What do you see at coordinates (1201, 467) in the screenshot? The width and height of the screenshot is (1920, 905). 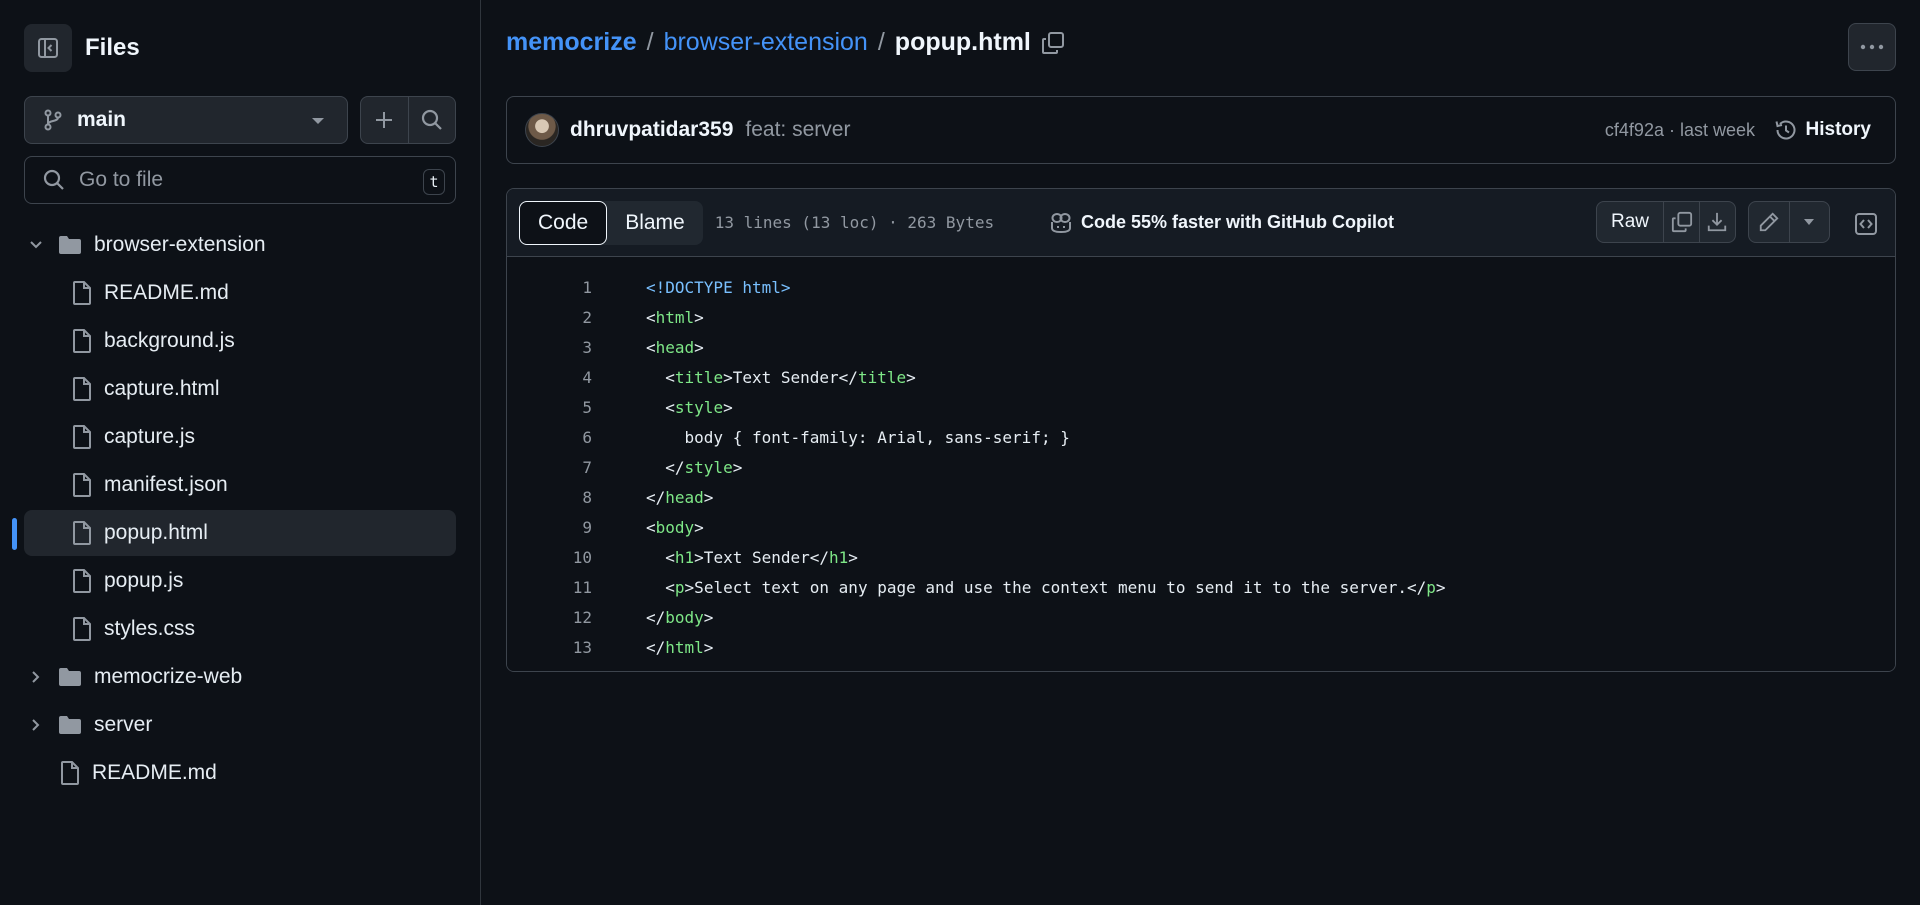 I see `code-line: 7 </style>` at bounding box center [1201, 467].